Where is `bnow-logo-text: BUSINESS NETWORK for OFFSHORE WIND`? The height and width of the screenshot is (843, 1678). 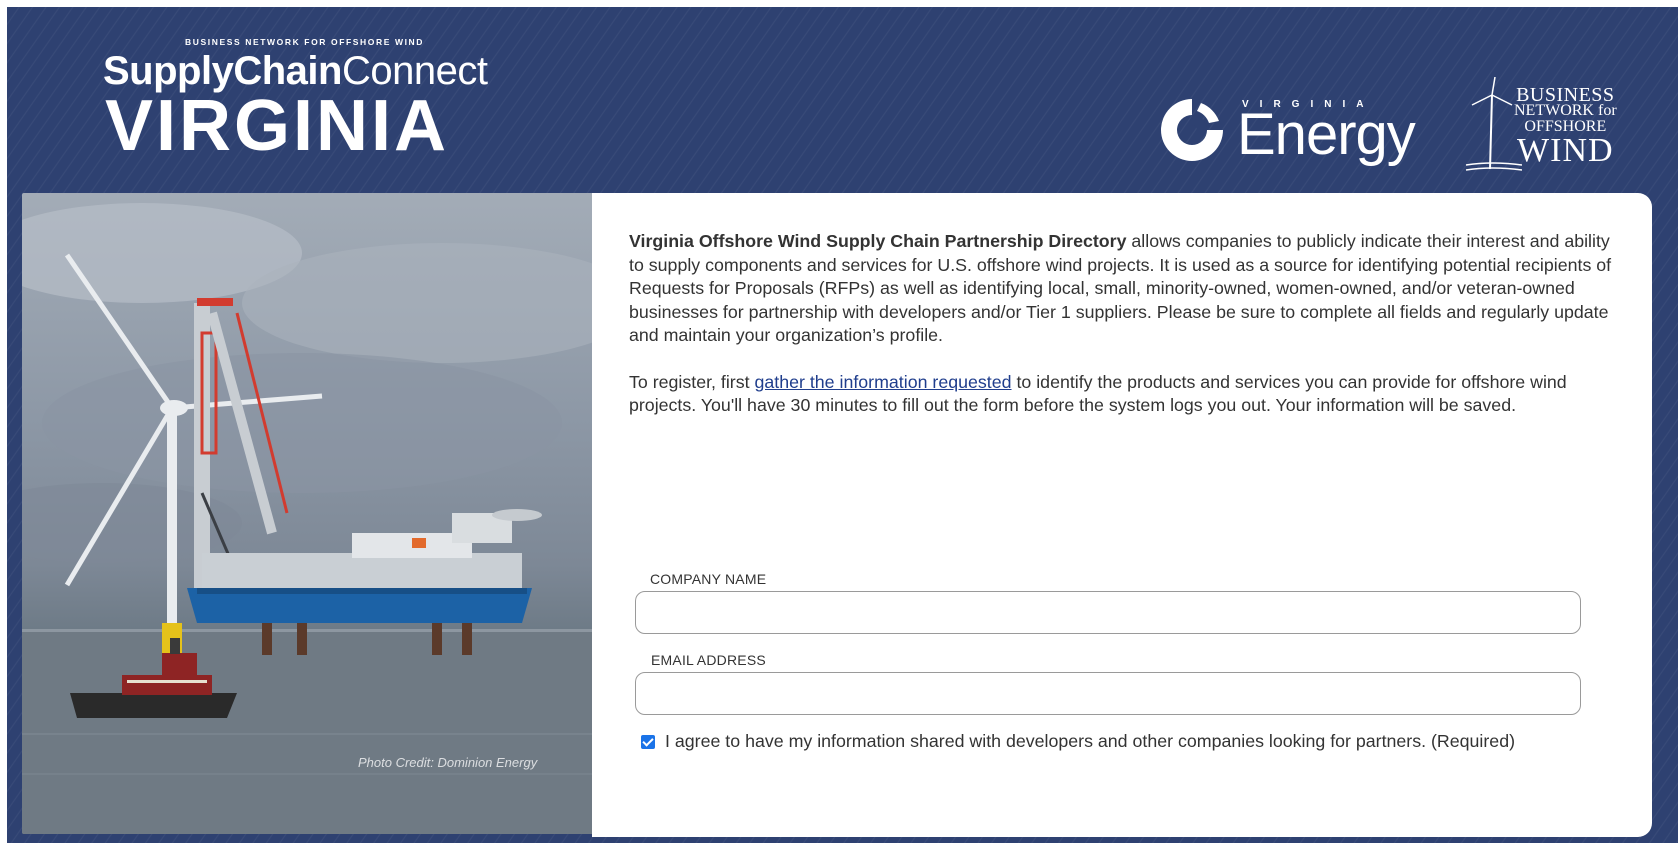
bnow-logo-text: BUSINESS NETWORK for OFFSHORE WIND is located at coordinates (1565, 126).